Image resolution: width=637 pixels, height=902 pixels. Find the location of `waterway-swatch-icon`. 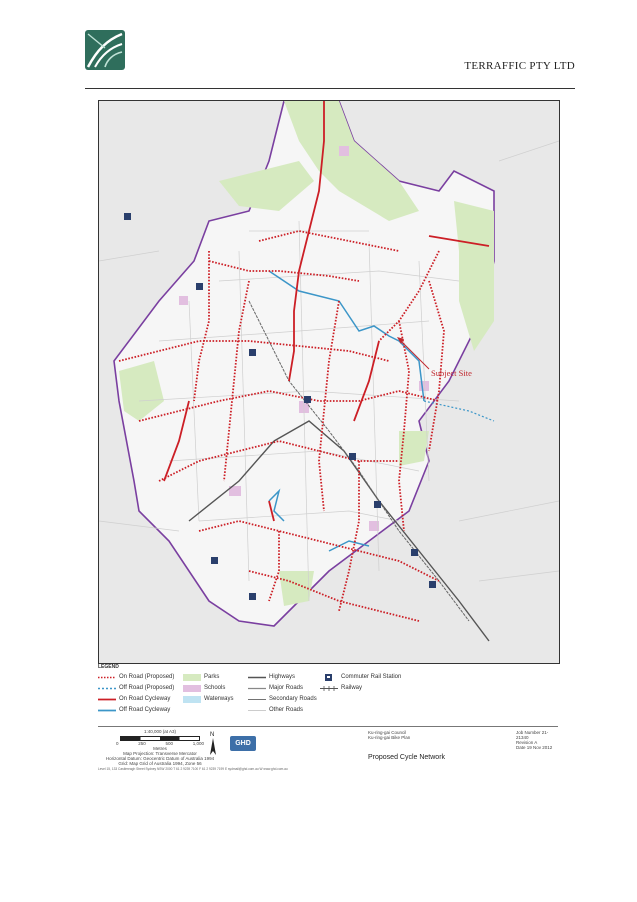

waterway-swatch-icon is located at coordinates (192, 699).